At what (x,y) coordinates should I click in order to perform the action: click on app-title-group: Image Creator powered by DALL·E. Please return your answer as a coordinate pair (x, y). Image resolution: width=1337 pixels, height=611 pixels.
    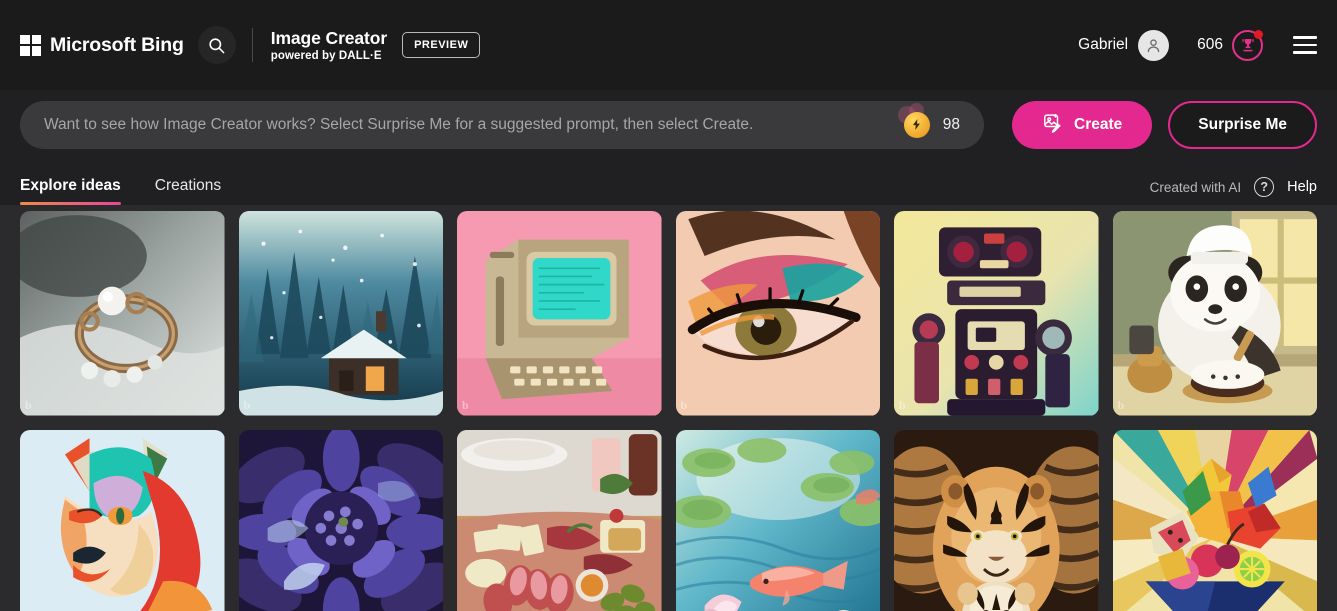
    Looking at the image, I should click on (329, 45).